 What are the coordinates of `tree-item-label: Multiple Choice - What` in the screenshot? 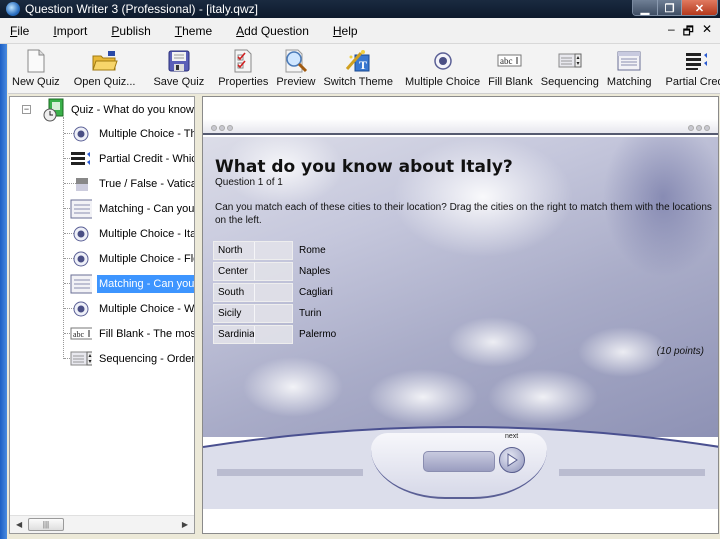 It's located at (147, 309).